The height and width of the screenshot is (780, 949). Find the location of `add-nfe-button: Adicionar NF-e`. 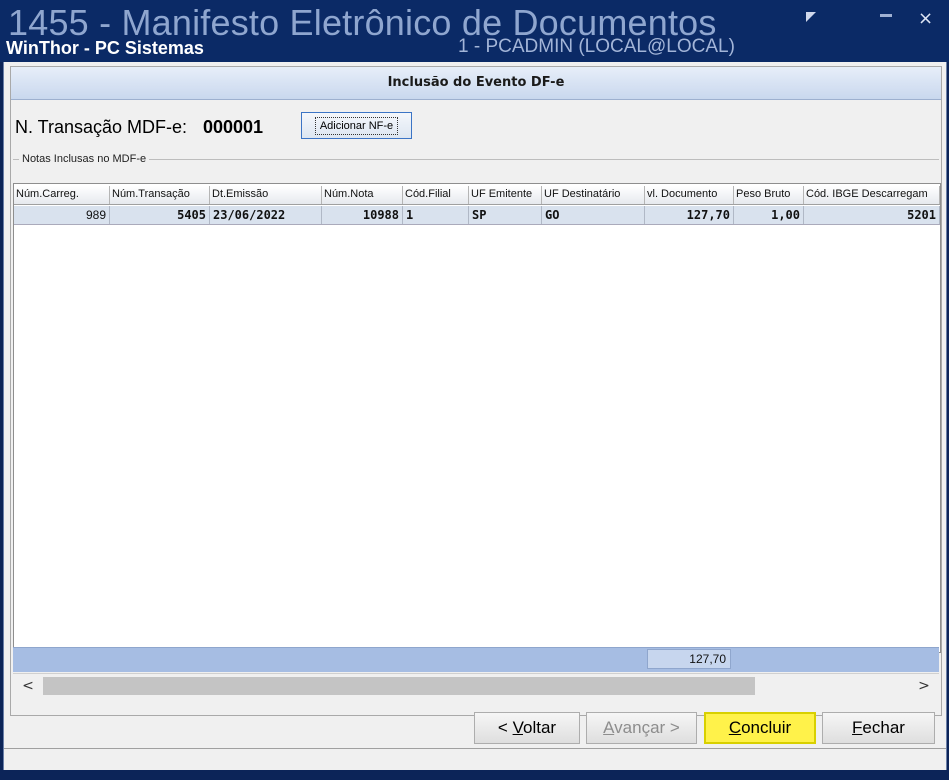

add-nfe-button: Adicionar NF-e is located at coordinates (356, 125).